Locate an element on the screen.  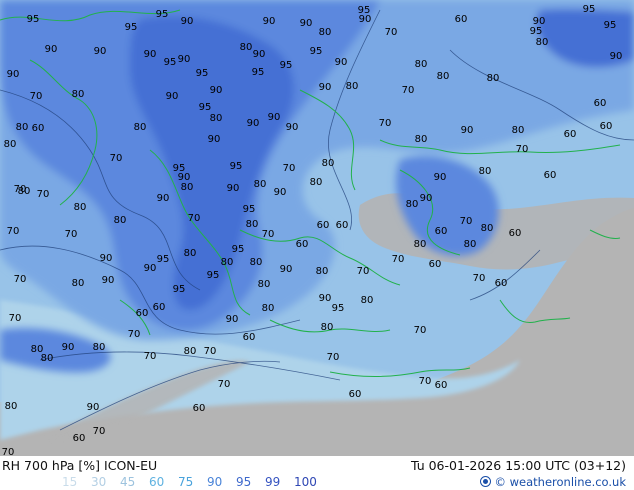
legend-entry: 90 is located at coordinates (215, 482).